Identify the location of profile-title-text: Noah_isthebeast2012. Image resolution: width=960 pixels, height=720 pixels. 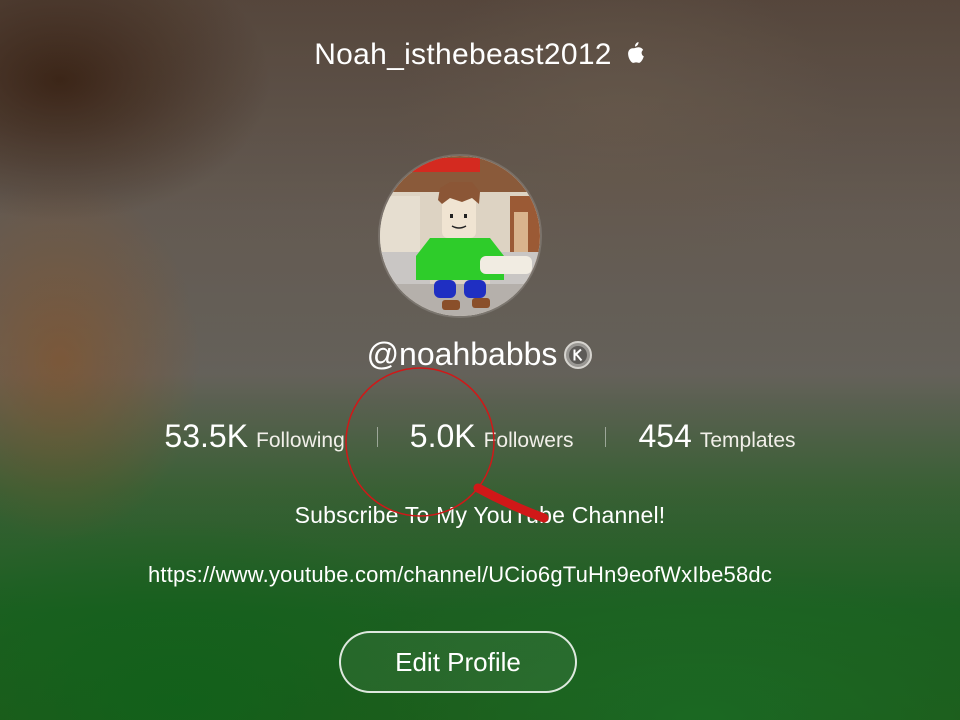
(463, 54).